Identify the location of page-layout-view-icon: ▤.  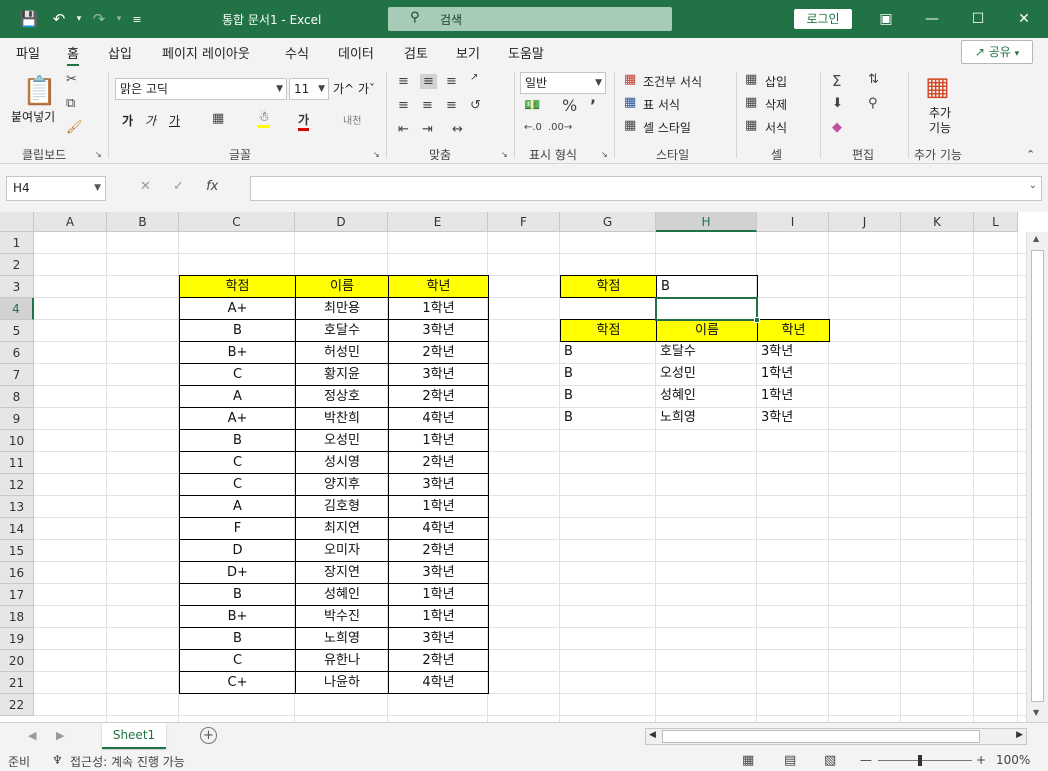
(790, 760).